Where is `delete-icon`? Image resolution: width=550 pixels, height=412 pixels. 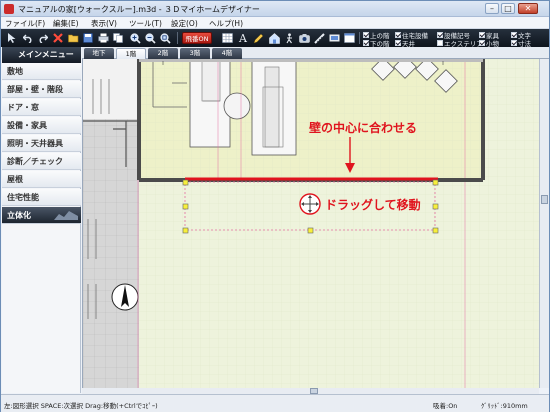 delete-icon is located at coordinates (58, 38).